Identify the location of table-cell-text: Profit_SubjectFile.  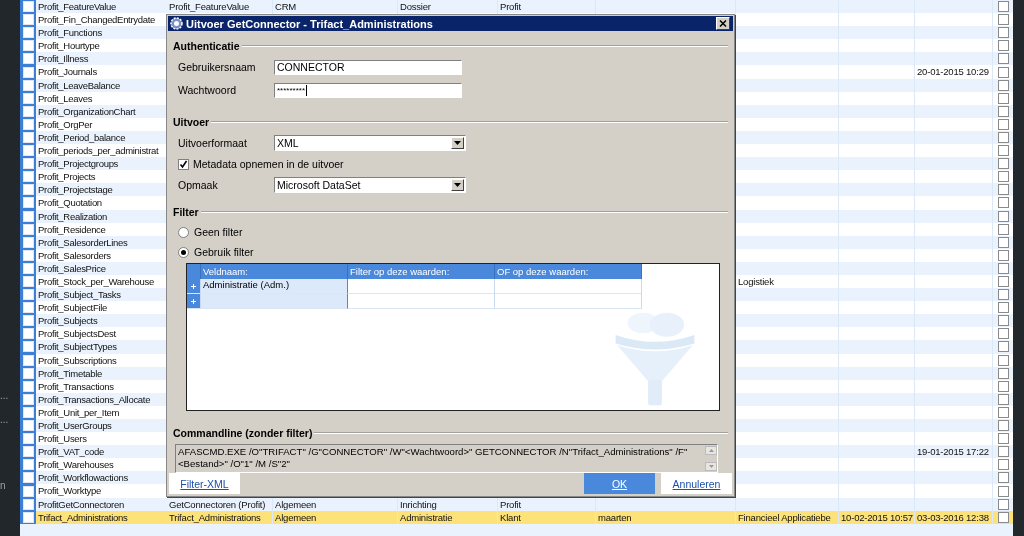
(73, 308).